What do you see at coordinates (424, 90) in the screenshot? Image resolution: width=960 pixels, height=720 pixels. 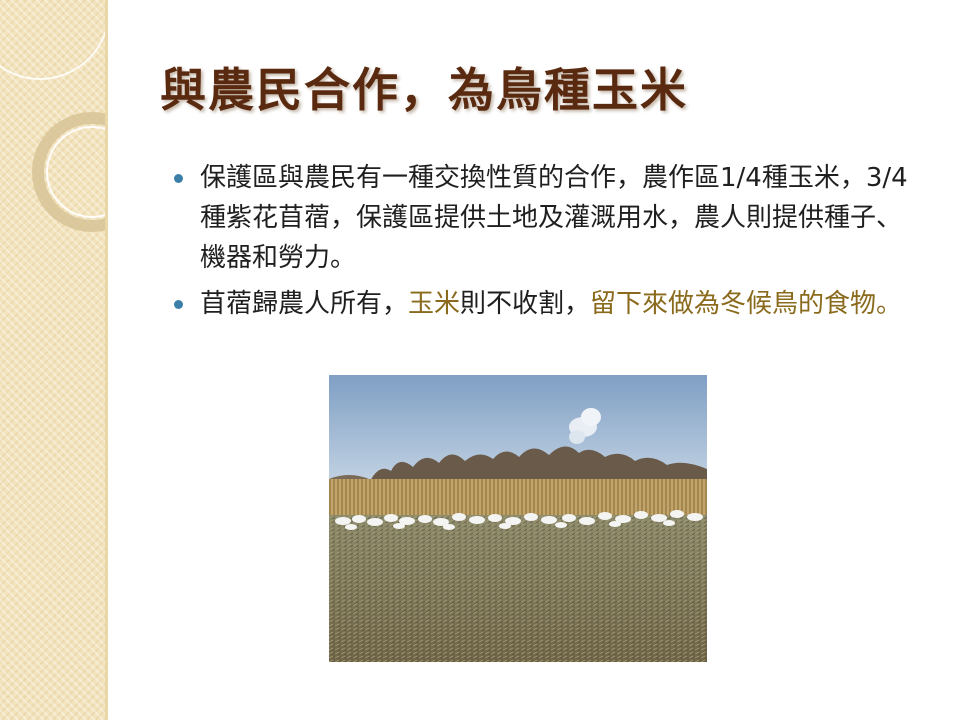 I see `slide-title: 與農民合作，為鳥種玉米` at bounding box center [424, 90].